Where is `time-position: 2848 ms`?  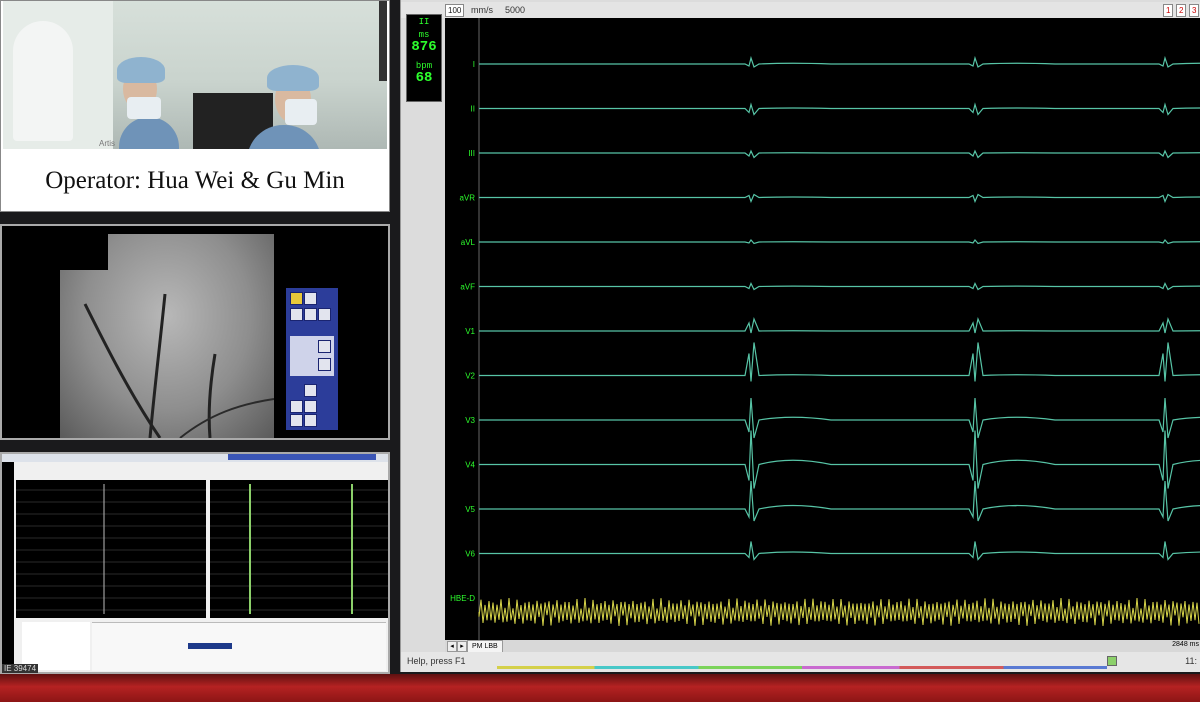 time-position: 2848 ms is located at coordinates (1185, 644).